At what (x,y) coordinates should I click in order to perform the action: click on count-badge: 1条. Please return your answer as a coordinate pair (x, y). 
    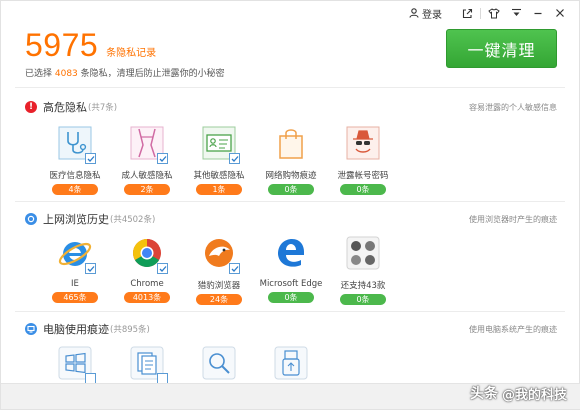
    Looking at the image, I should click on (219, 189).